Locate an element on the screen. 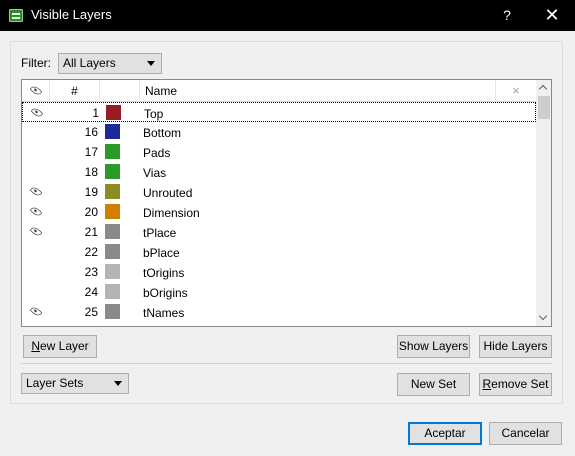  scroll-up-icon is located at coordinates (543, 88).